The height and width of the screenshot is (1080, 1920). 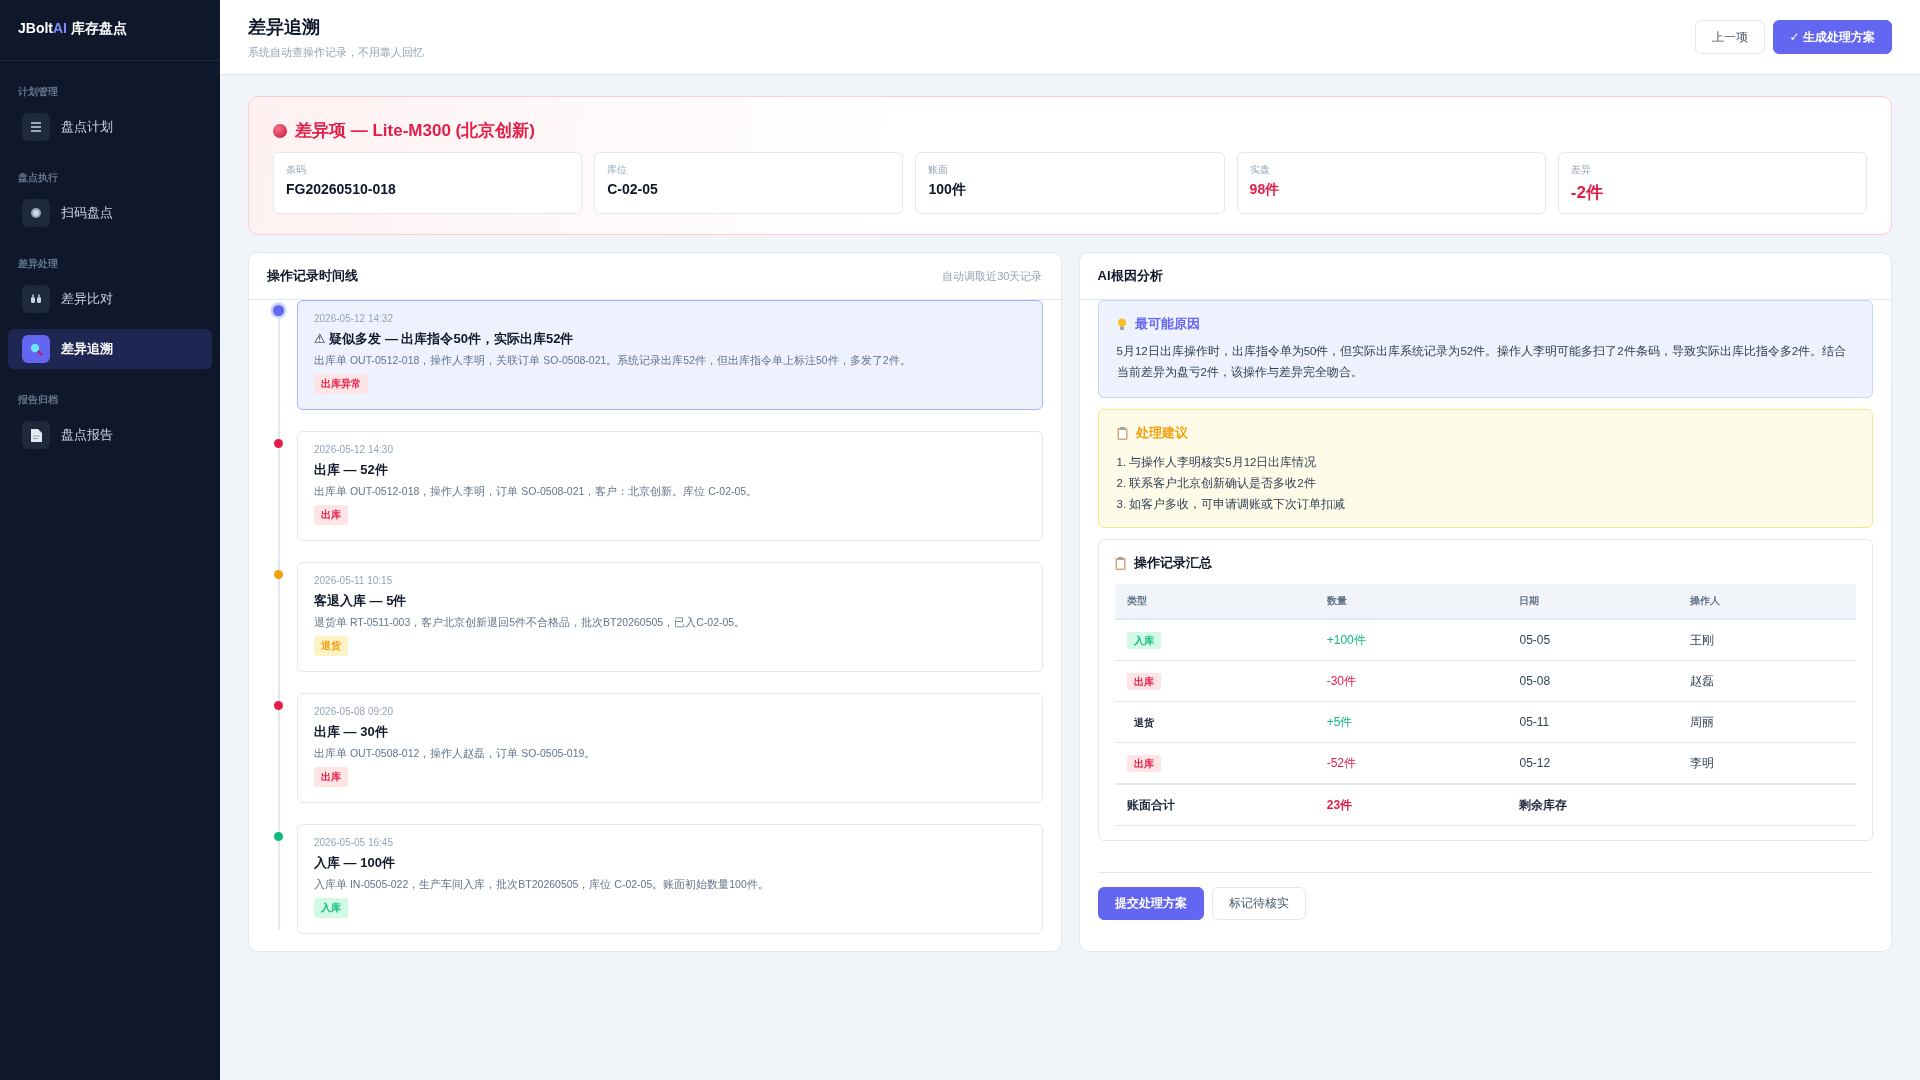 What do you see at coordinates (415, 131) in the screenshot?
I see `discrepancy-title: 差异项 — Lite-M300 (北京创新)` at bounding box center [415, 131].